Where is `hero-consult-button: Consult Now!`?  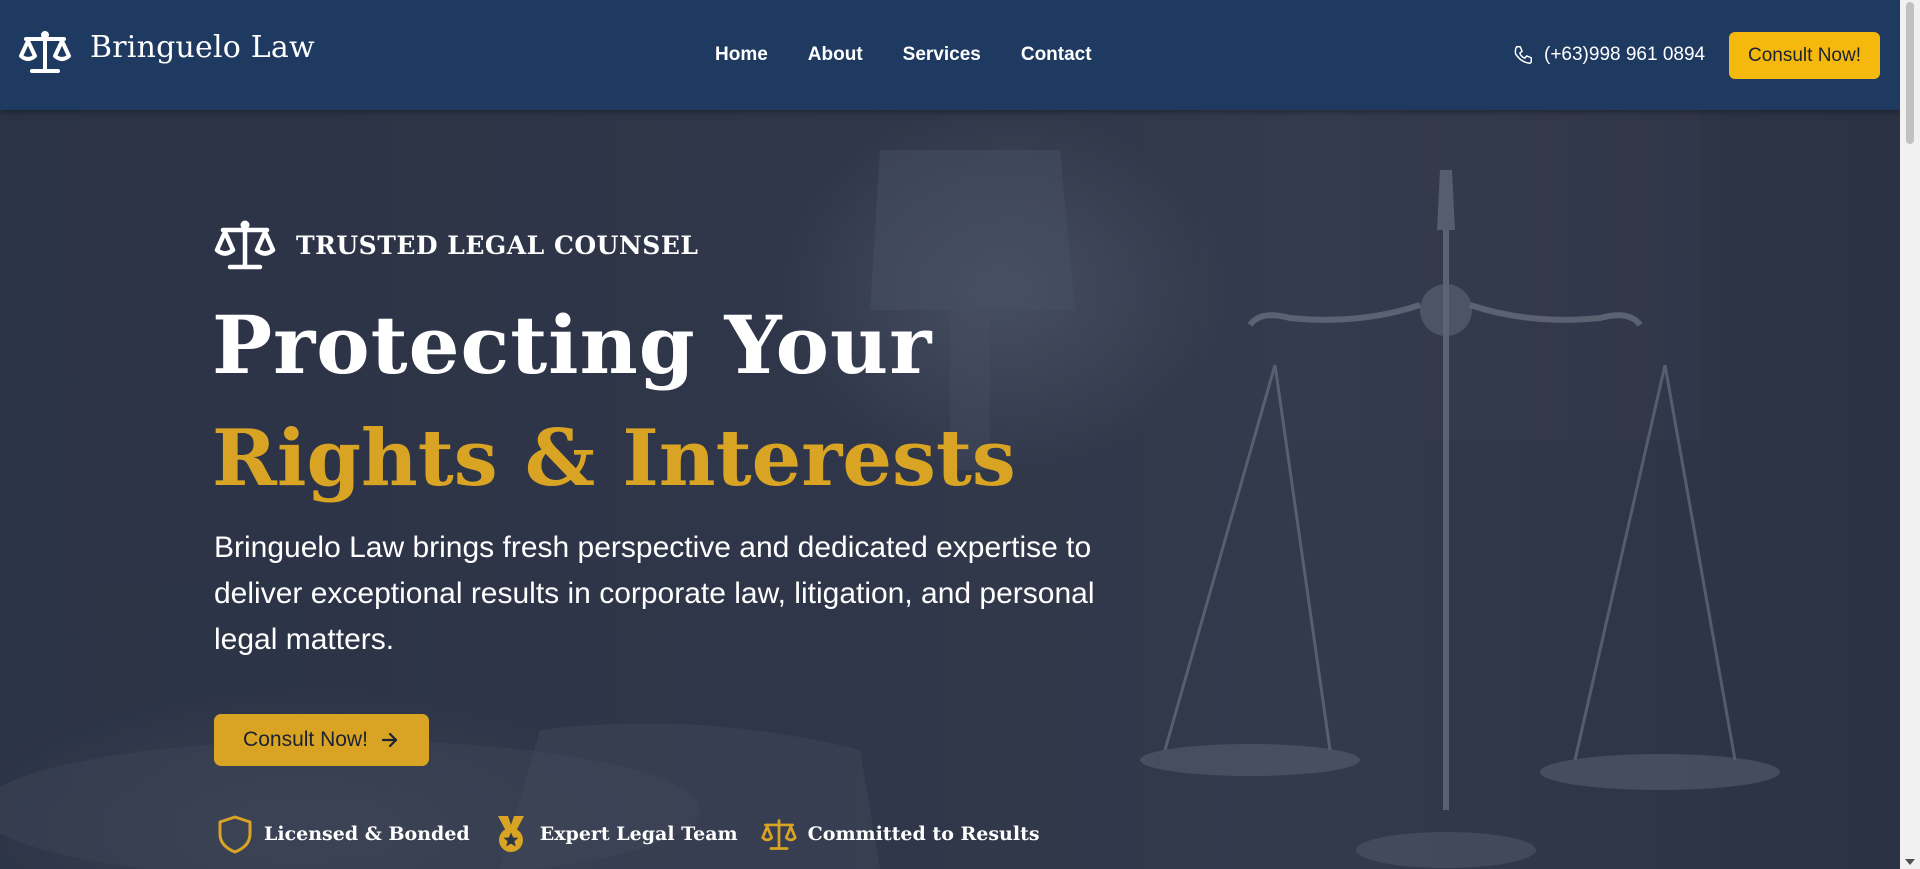
hero-consult-button: Consult Now! is located at coordinates (321, 740).